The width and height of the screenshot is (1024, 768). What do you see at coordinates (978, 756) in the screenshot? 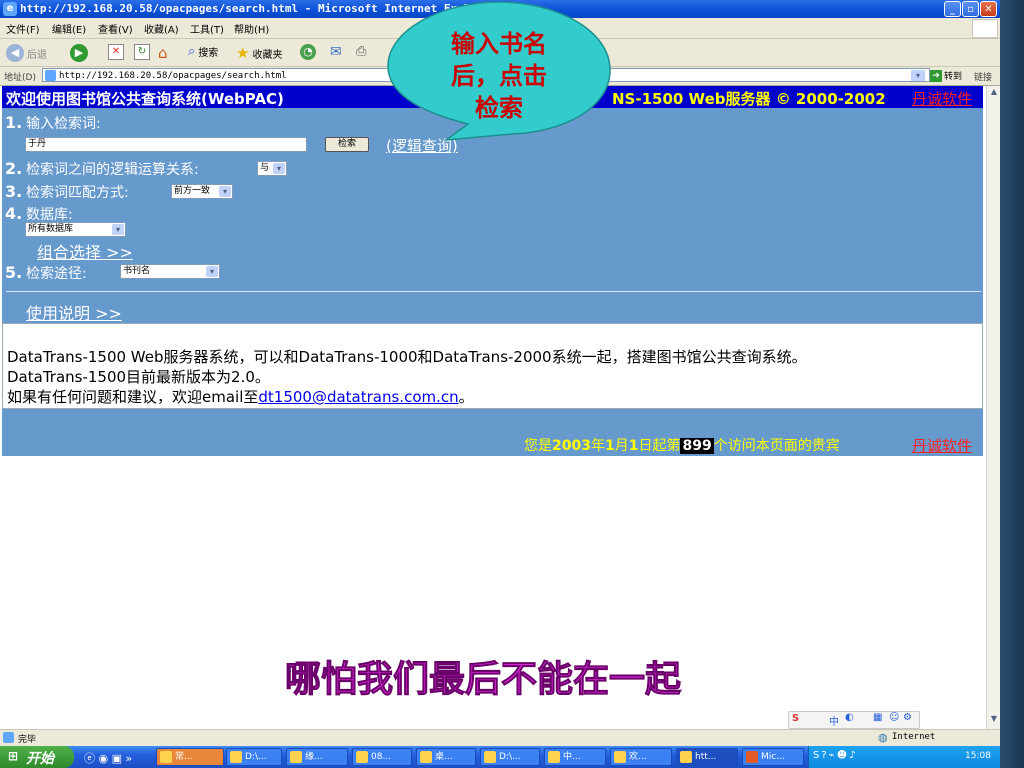
I see `clock: 15:08` at bounding box center [978, 756].